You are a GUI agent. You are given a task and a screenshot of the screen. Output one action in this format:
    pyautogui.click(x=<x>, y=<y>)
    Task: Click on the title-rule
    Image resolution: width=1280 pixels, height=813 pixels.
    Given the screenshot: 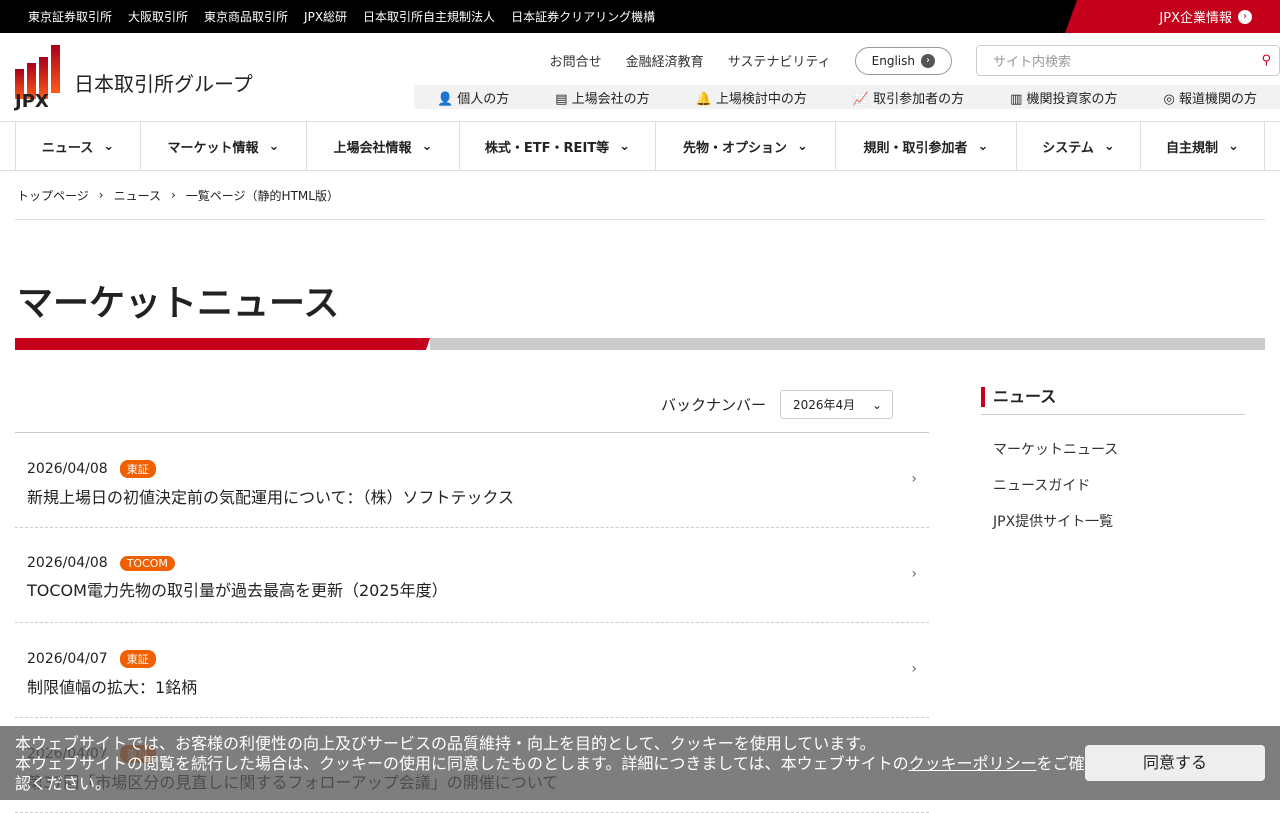 What is the action you would take?
    pyautogui.click(x=640, y=344)
    